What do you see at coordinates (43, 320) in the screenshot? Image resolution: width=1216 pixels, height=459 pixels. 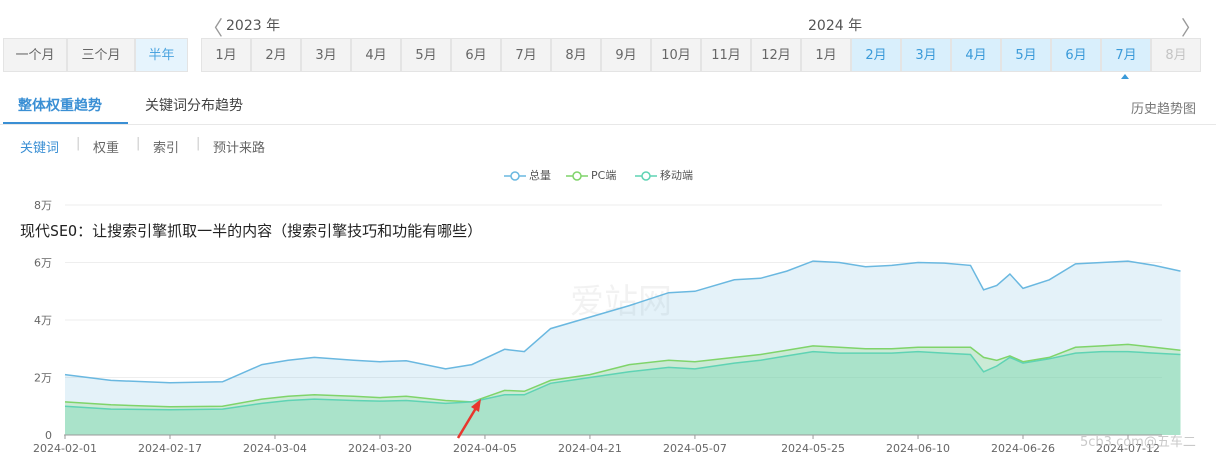 I see `y-tick-label: 4万` at bounding box center [43, 320].